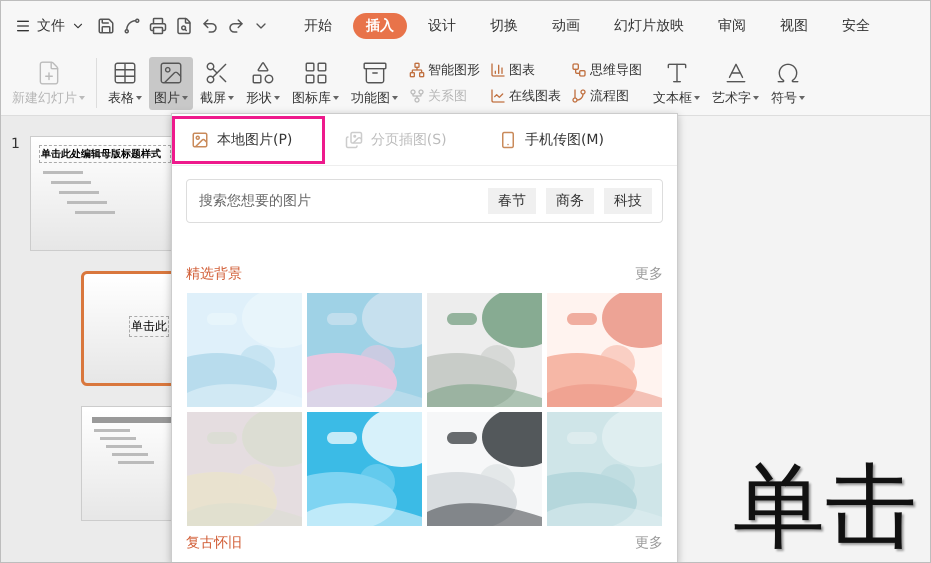 The image size is (931, 563). I want to click on menu-tab: 安全, so click(856, 26).